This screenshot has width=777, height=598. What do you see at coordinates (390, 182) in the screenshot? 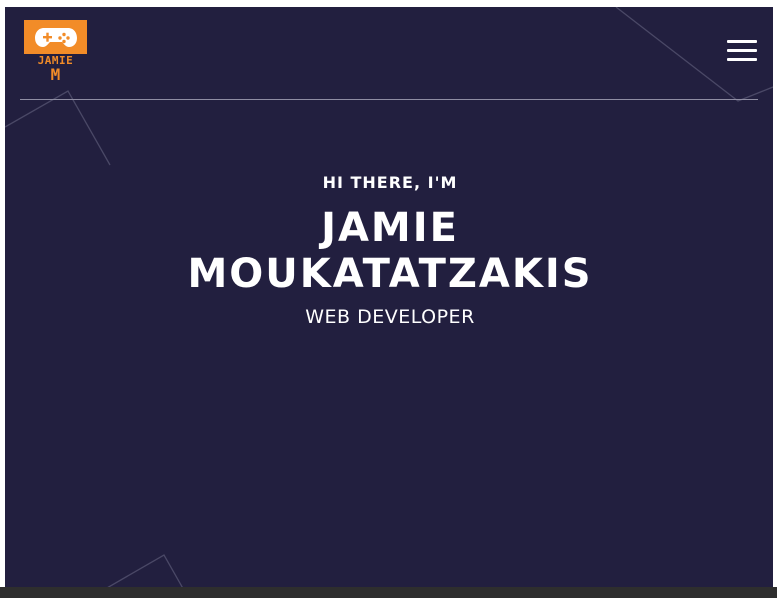
I see `hero-greeting: HI THERE, I'M` at bounding box center [390, 182].